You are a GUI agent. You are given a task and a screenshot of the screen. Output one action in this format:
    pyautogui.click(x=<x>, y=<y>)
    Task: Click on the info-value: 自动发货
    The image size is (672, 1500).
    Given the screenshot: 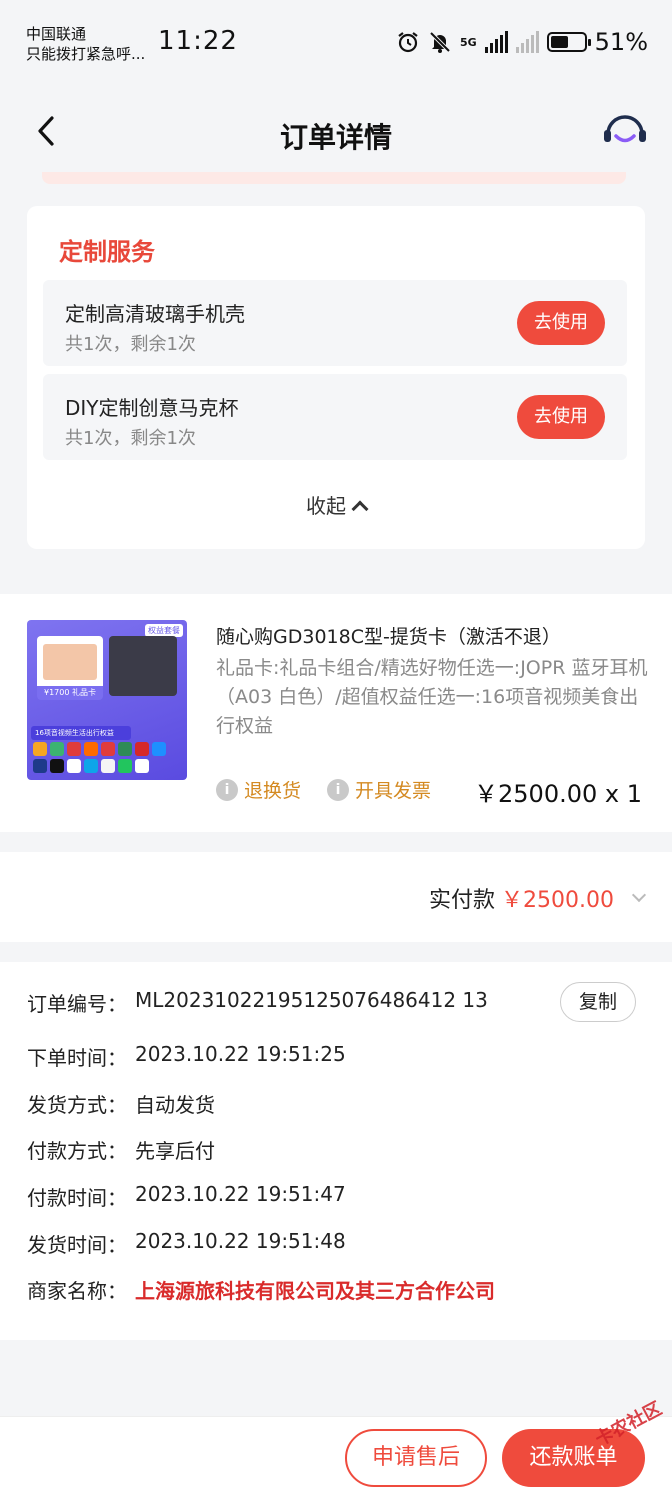 What is the action you would take?
    pyautogui.click(x=175, y=1105)
    